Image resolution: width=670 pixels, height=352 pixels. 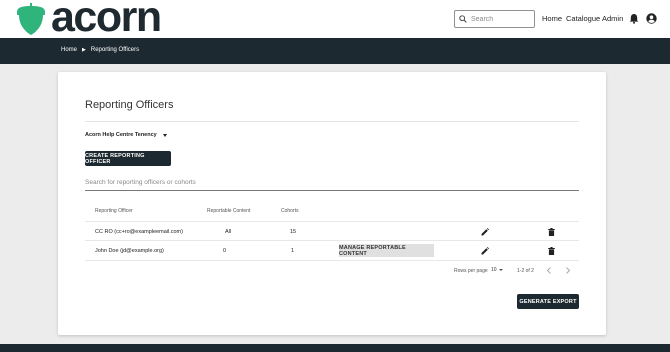 I want to click on search-input, so click(x=501, y=19).